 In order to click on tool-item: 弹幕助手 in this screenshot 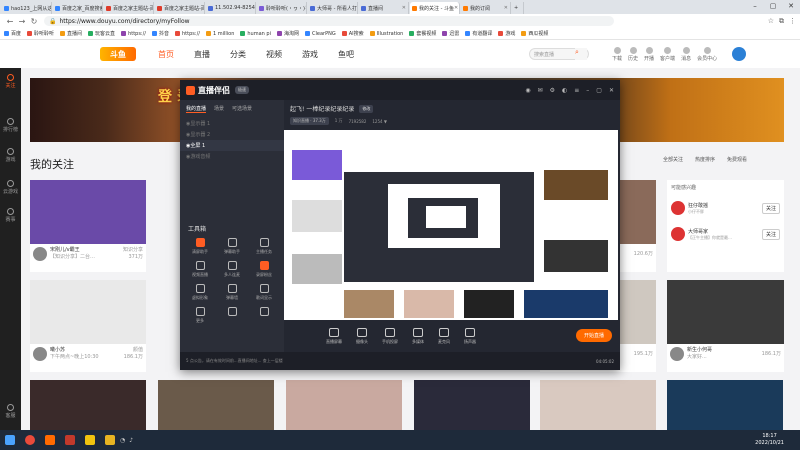, I will do `click(232, 246)`.